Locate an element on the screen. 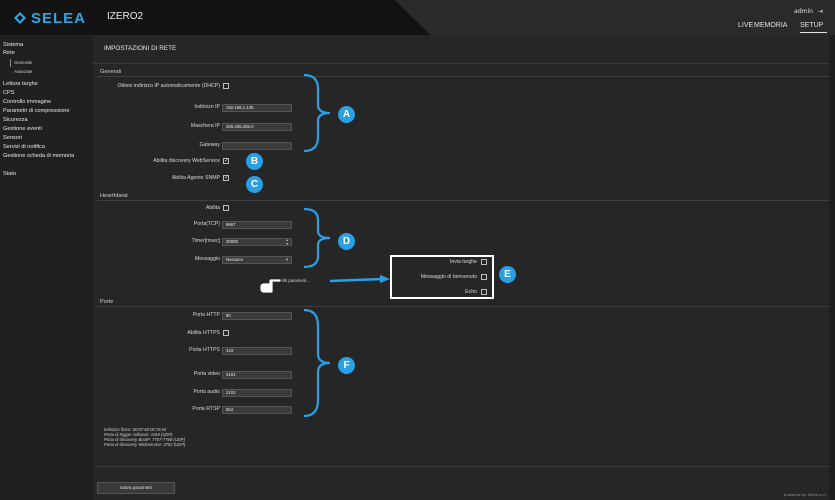 This screenshot has width=835, height=500. dhcp-checkbox is located at coordinates (226, 86).